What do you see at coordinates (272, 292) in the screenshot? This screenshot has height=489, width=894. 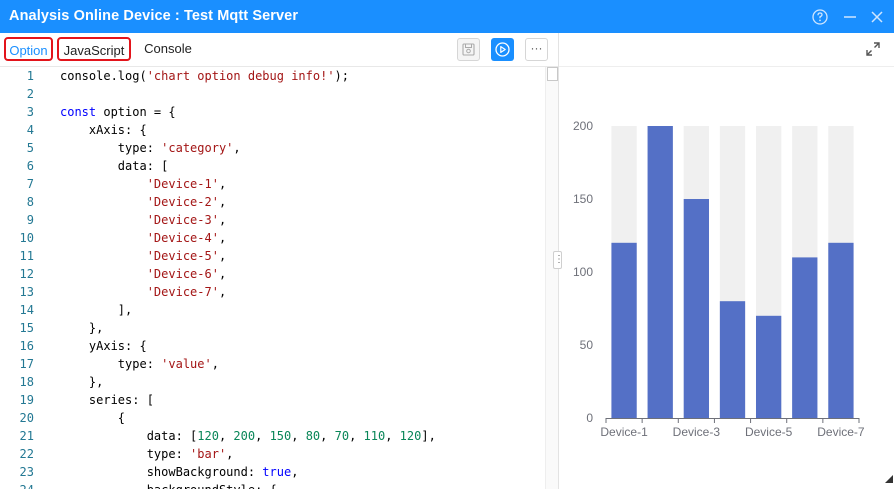 I see `code-line: 13 'Device-7',` at bounding box center [272, 292].